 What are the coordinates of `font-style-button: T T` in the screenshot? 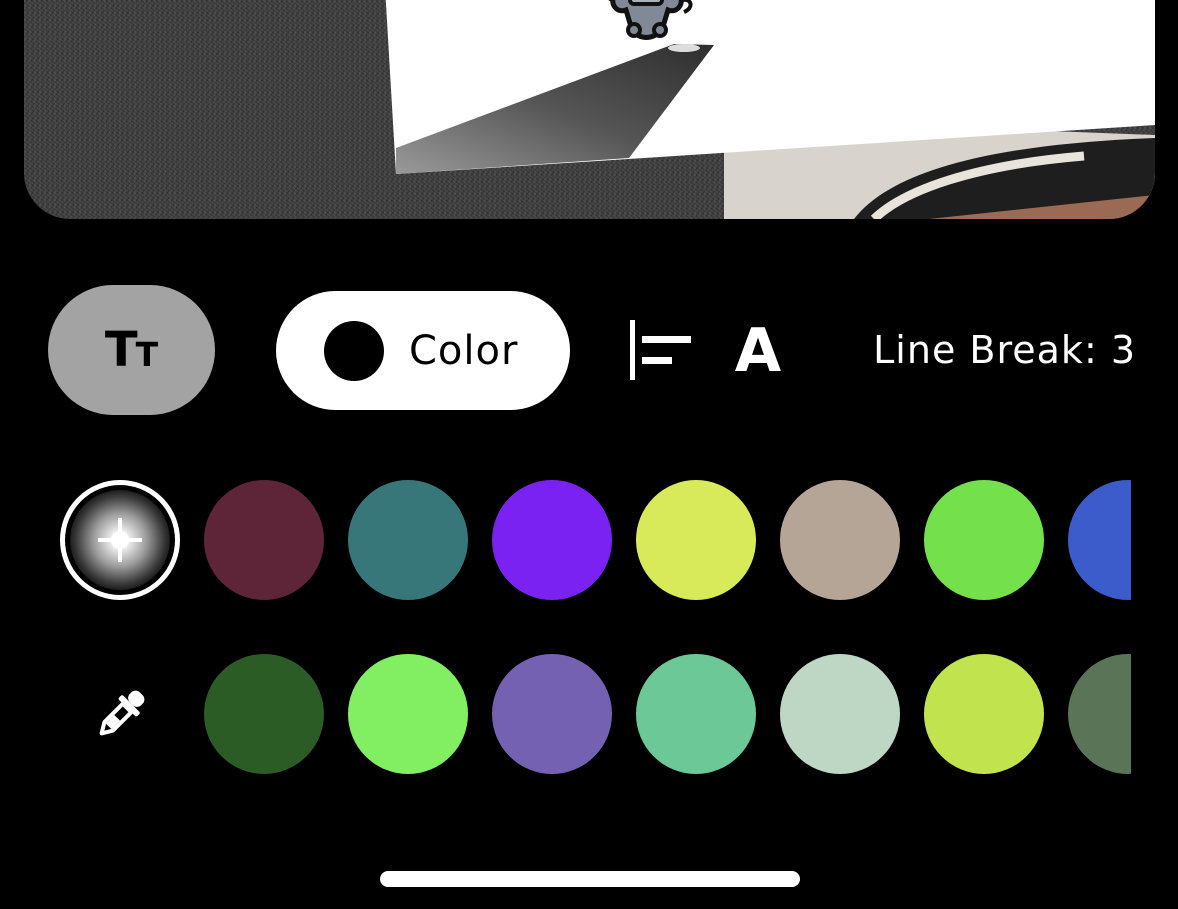 It's located at (131, 350).